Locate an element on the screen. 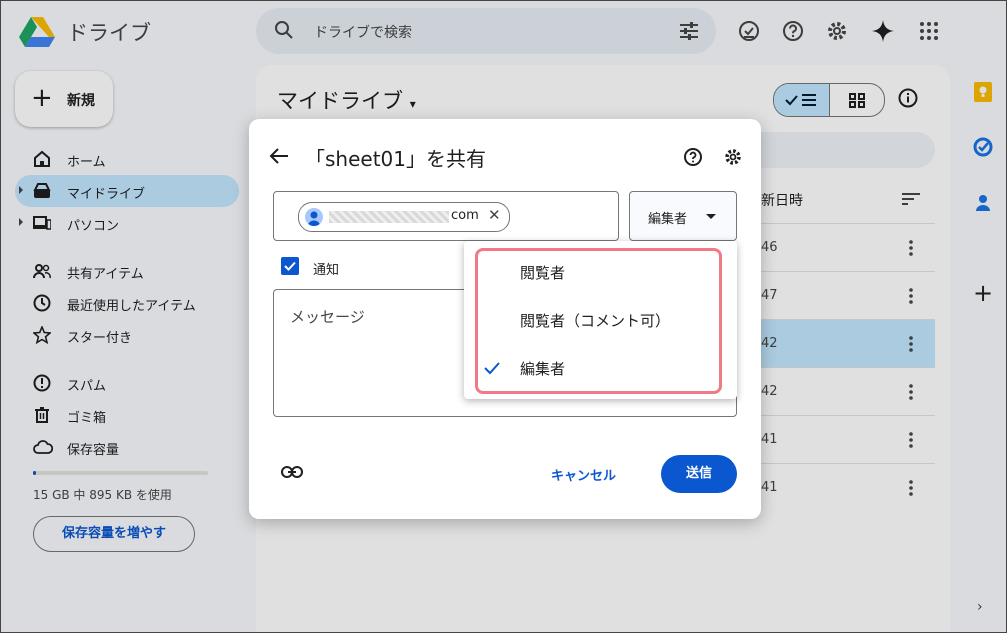  notify-label: 通知 is located at coordinates (326, 270).